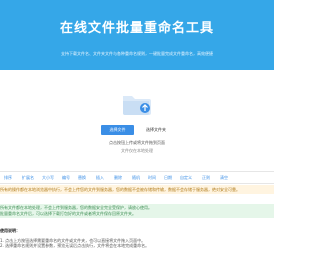 Image resolution: width=320 pixels, height=264 pixels. Describe the element at coordinates (168, 177) in the screenshot. I see `tool-date: 日期` at that location.